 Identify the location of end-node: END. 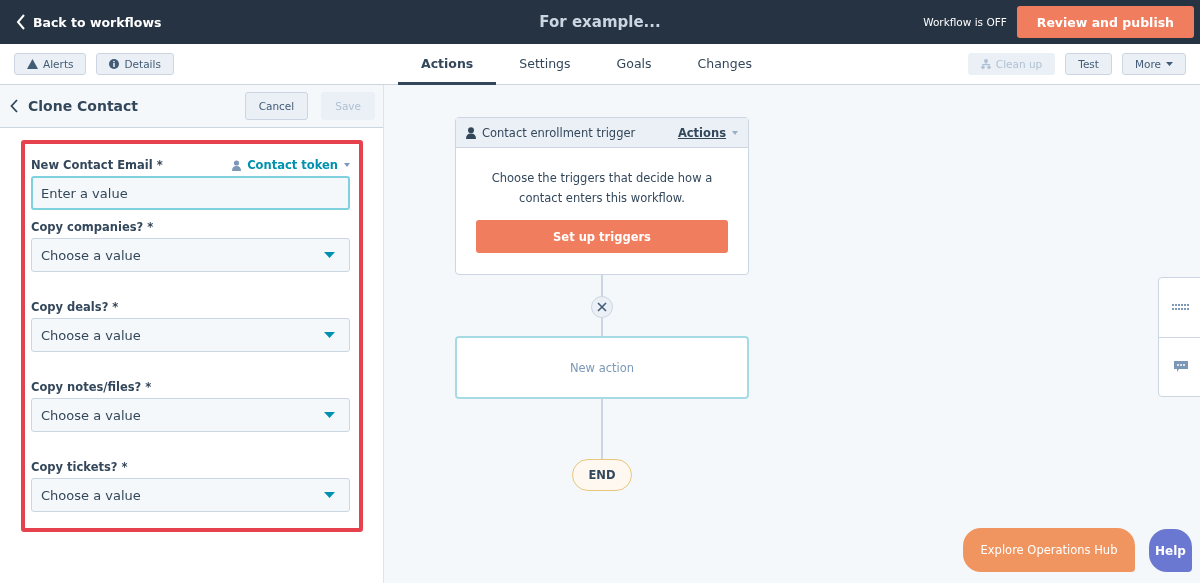
(602, 475).